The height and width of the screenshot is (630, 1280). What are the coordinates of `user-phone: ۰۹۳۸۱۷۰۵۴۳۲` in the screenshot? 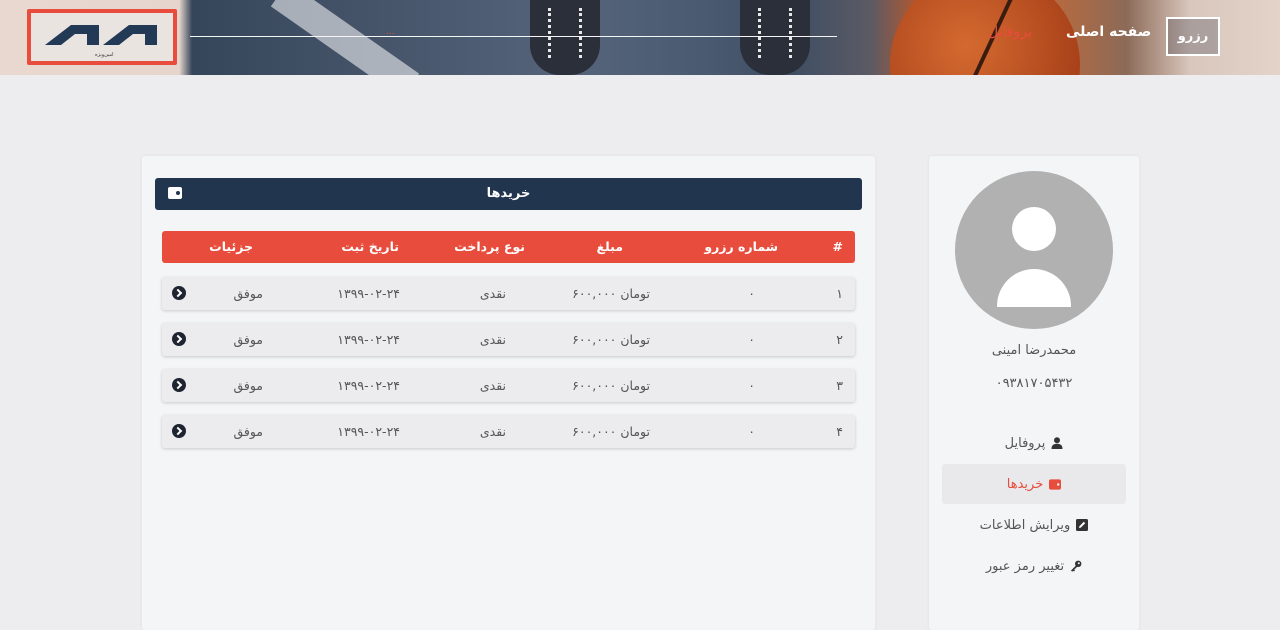 It's located at (1034, 383).